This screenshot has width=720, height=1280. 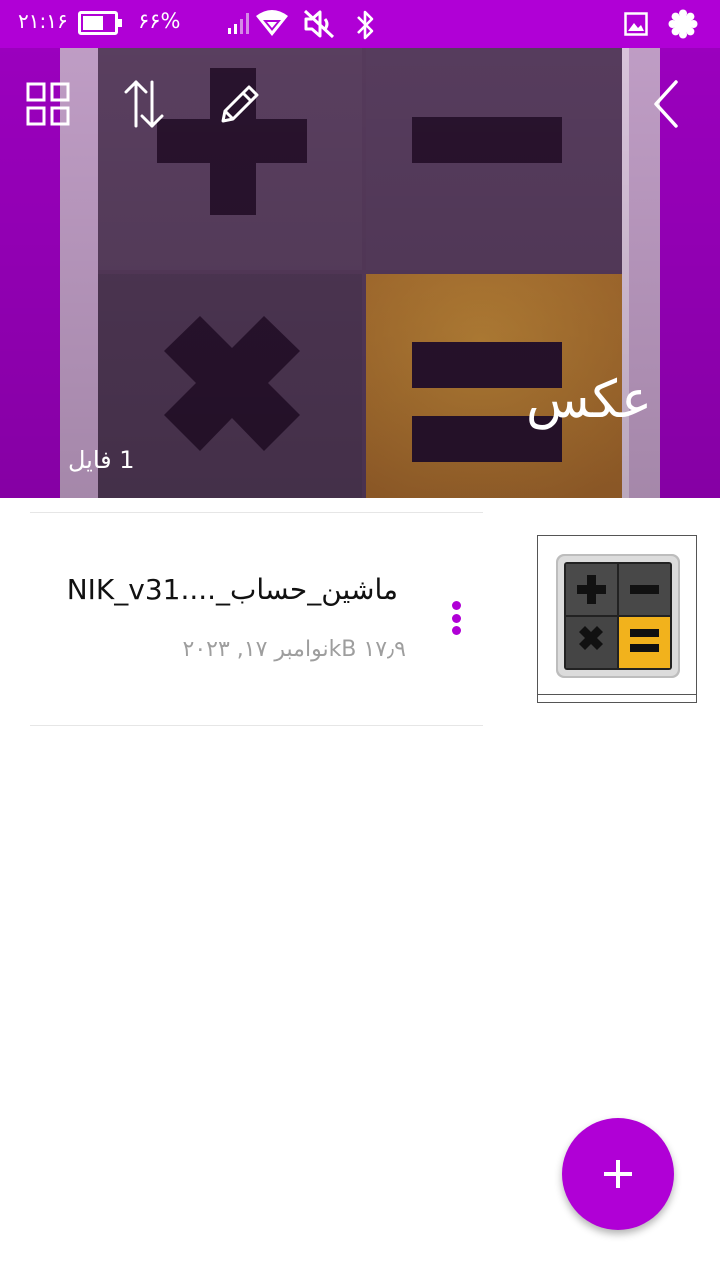 What do you see at coordinates (367, 649) in the screenshot?
I see `file-size: ۱۷٫۹ kB` at bounding box center [367, 649].